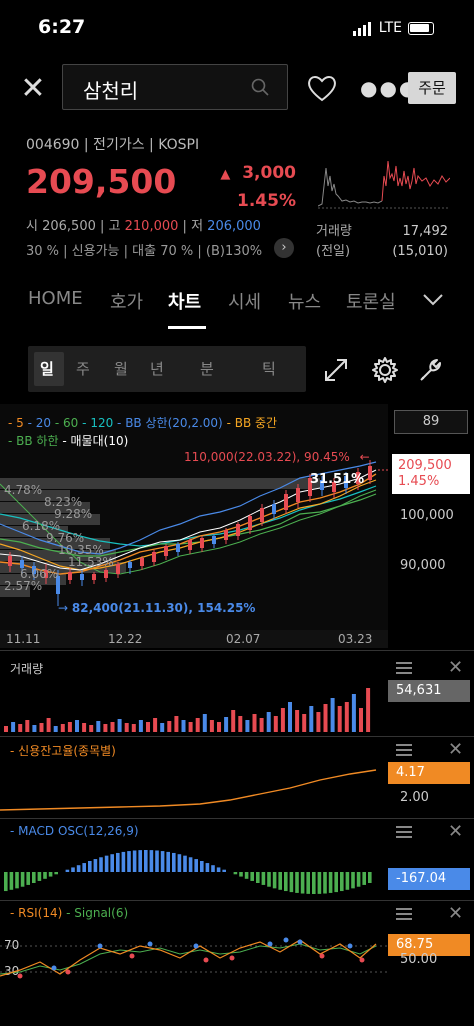 The width and height of the screenshot is (474, 1026). Describe the element at coordinates (433, 300) in the screenshot. I see `chevron-down-icon` at that location.